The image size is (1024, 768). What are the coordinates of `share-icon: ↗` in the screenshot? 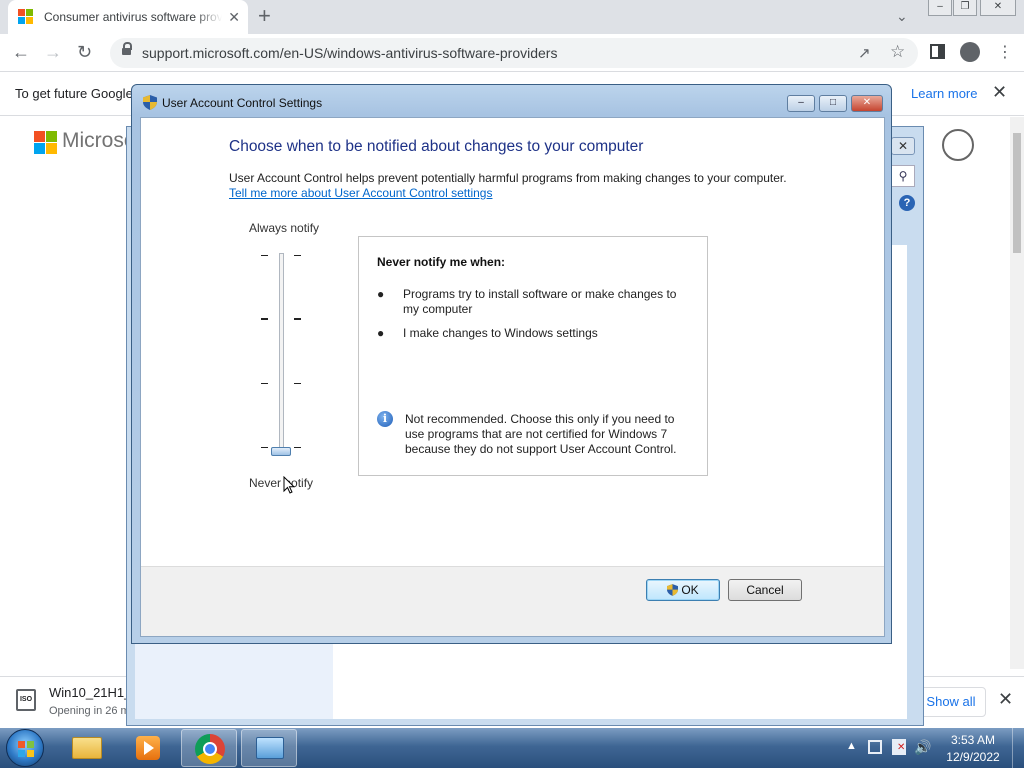 It's located at (864, 53).